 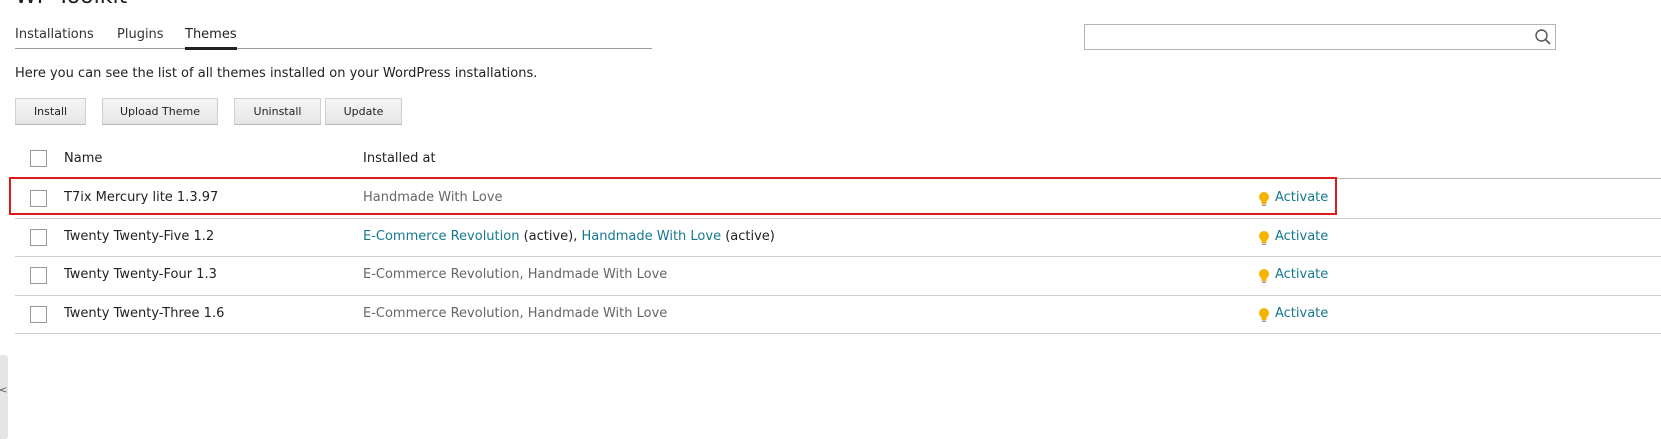 I want to click on column-header-installed-at: Installed at, so click(x=399, y=158).